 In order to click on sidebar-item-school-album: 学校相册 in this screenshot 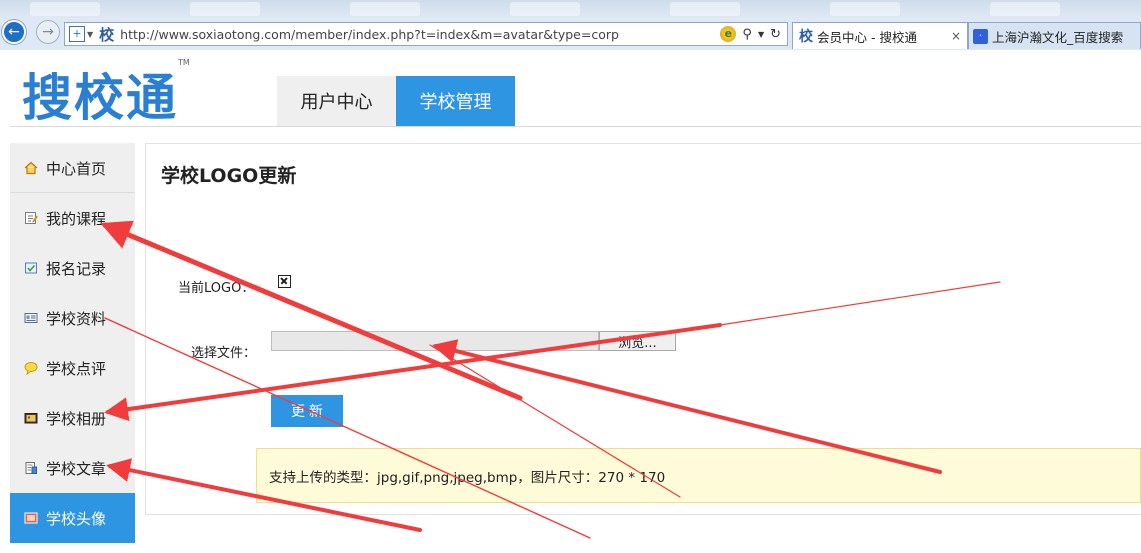, I will do `click(72, 418)`.